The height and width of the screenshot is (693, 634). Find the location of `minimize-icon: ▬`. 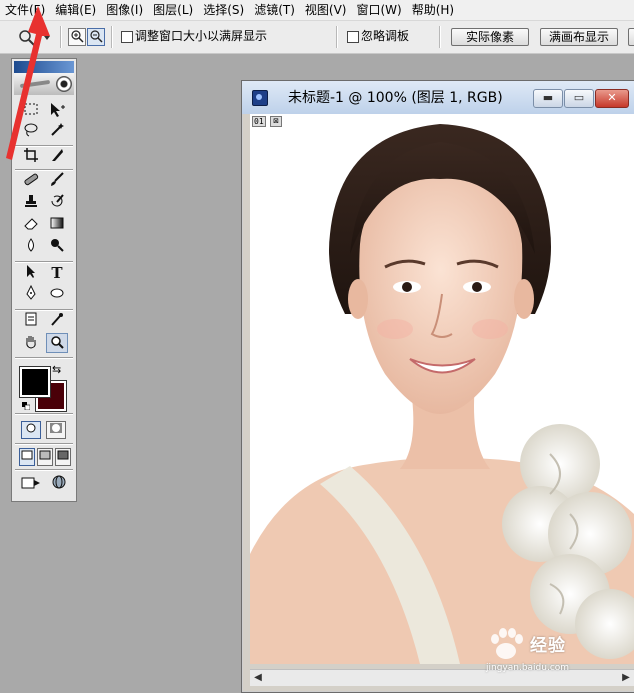

minimize-icon: ▬ is located at coordinates (548, 97).